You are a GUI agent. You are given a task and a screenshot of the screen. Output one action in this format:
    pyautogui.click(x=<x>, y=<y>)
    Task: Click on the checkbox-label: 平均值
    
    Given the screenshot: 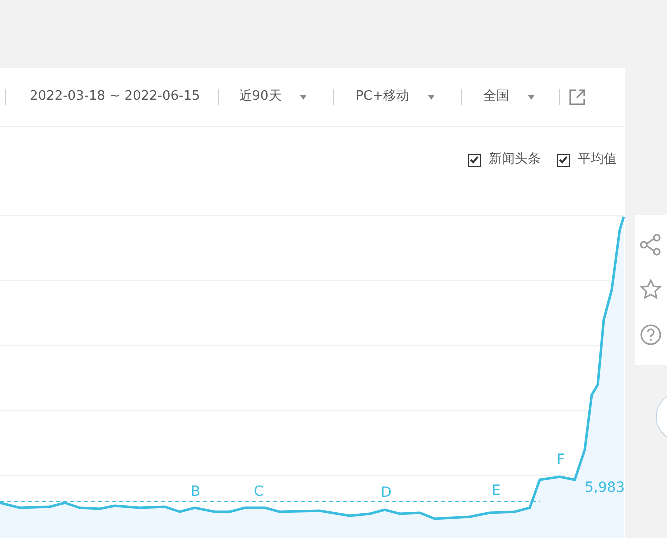 What is the action you would take?
    pyautogui.click(x=597, y=160)
    